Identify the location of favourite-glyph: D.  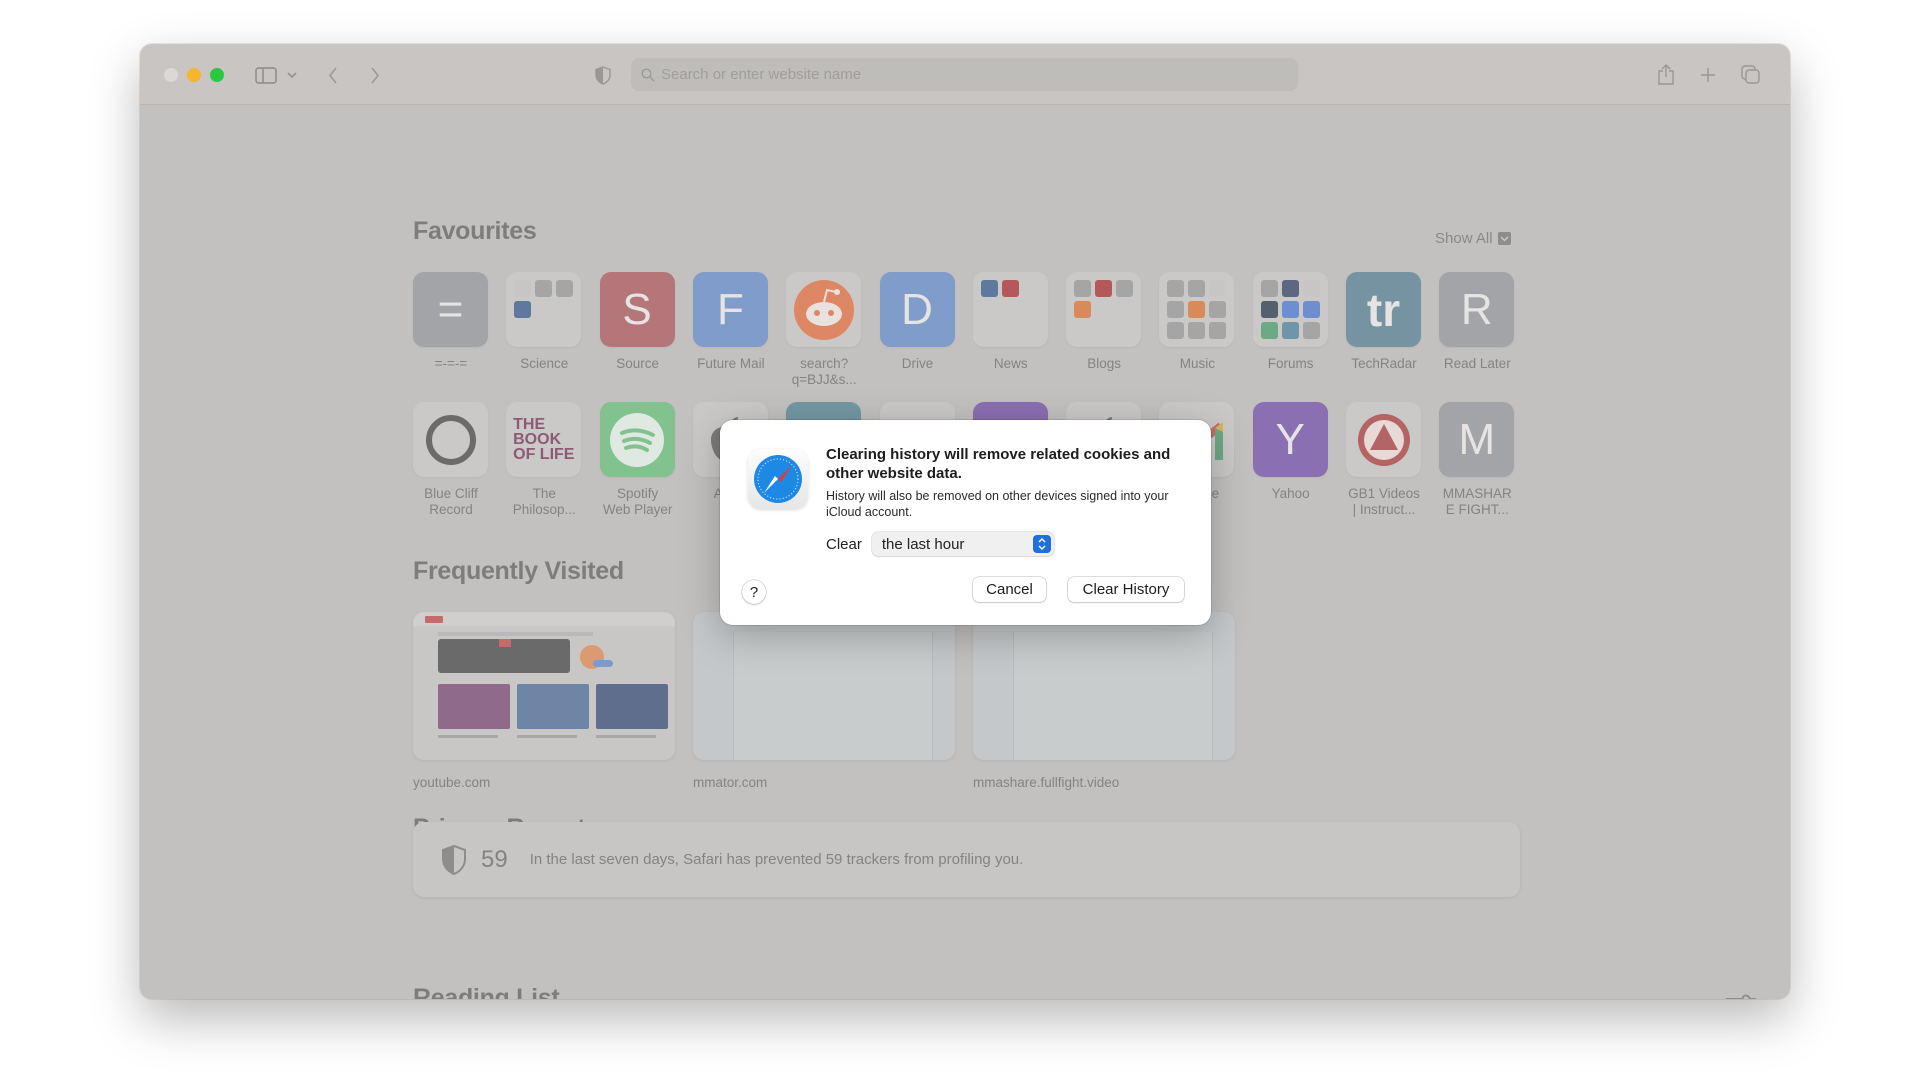
(917, 309).